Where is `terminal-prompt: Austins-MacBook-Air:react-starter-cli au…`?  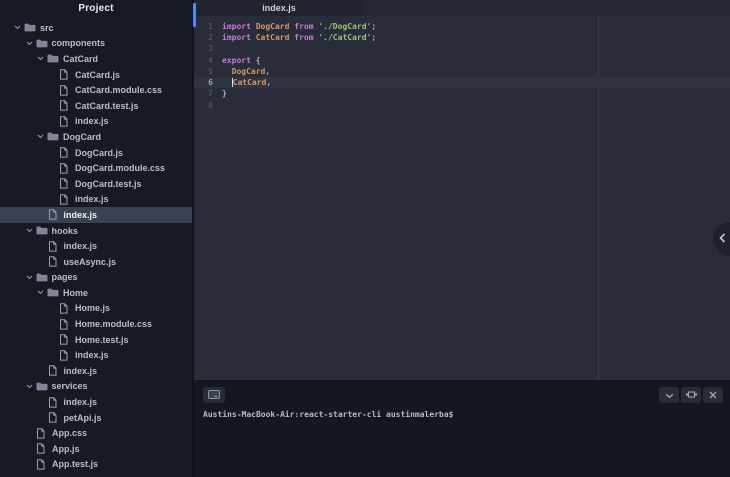
terminal-prompt: Austins-MacBook-Air:react-starter-cli au… is located at coordinates (328, 414).